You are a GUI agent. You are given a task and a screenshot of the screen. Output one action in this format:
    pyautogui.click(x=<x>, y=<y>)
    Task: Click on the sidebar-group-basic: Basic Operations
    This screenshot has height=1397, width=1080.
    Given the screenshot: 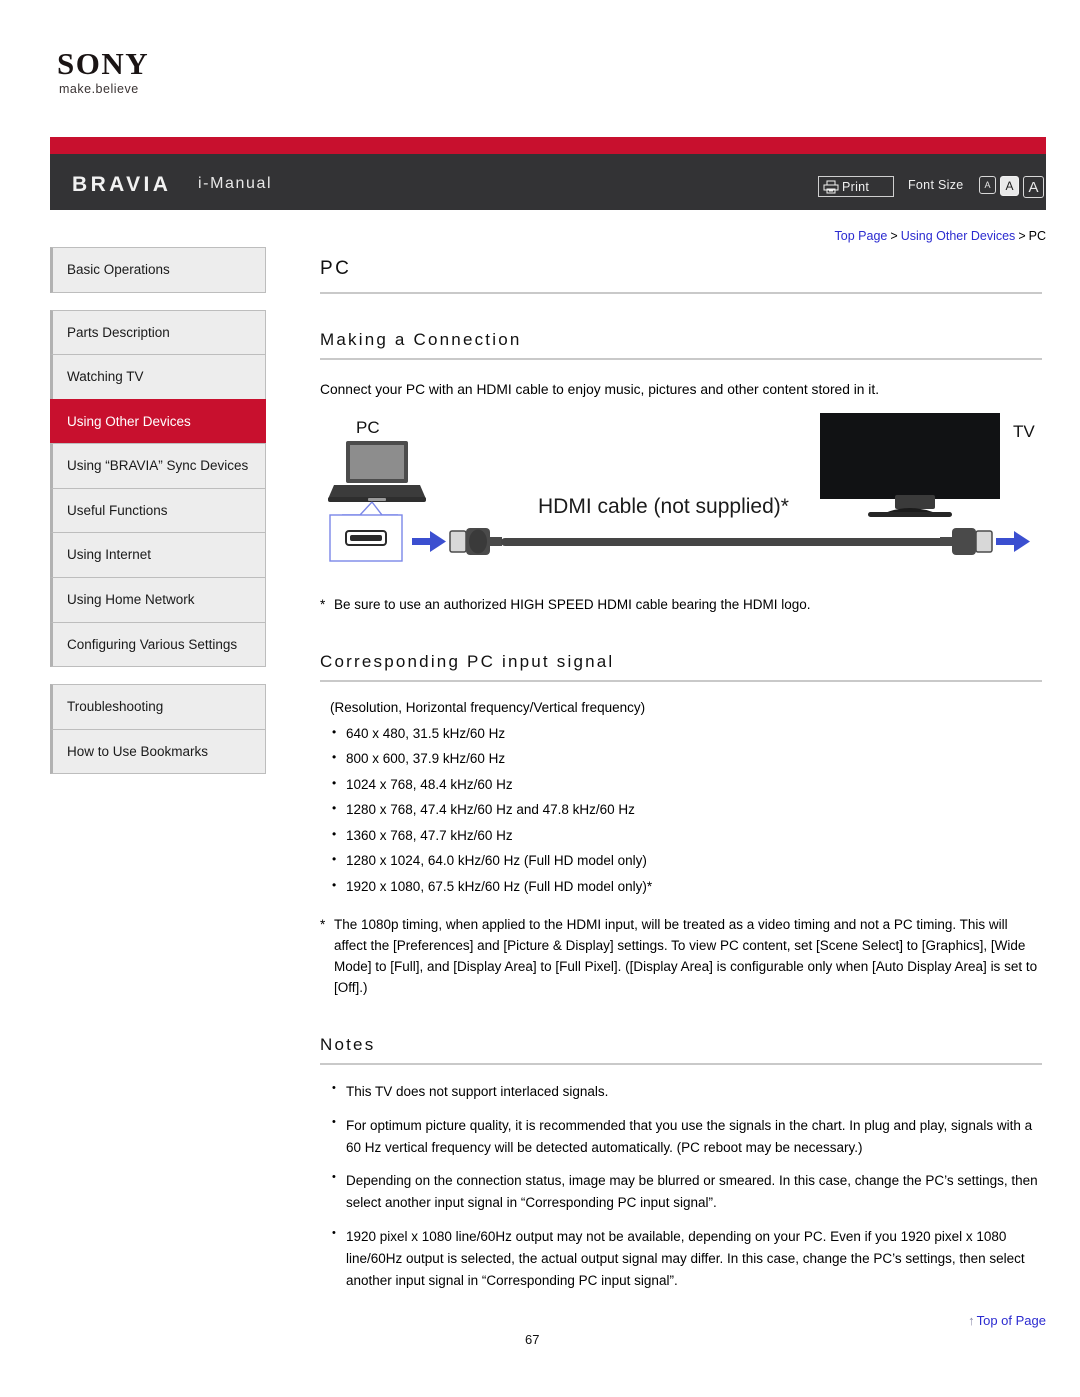 What is the action you would take?
    pyautogui.click(x=158, y=270)
    